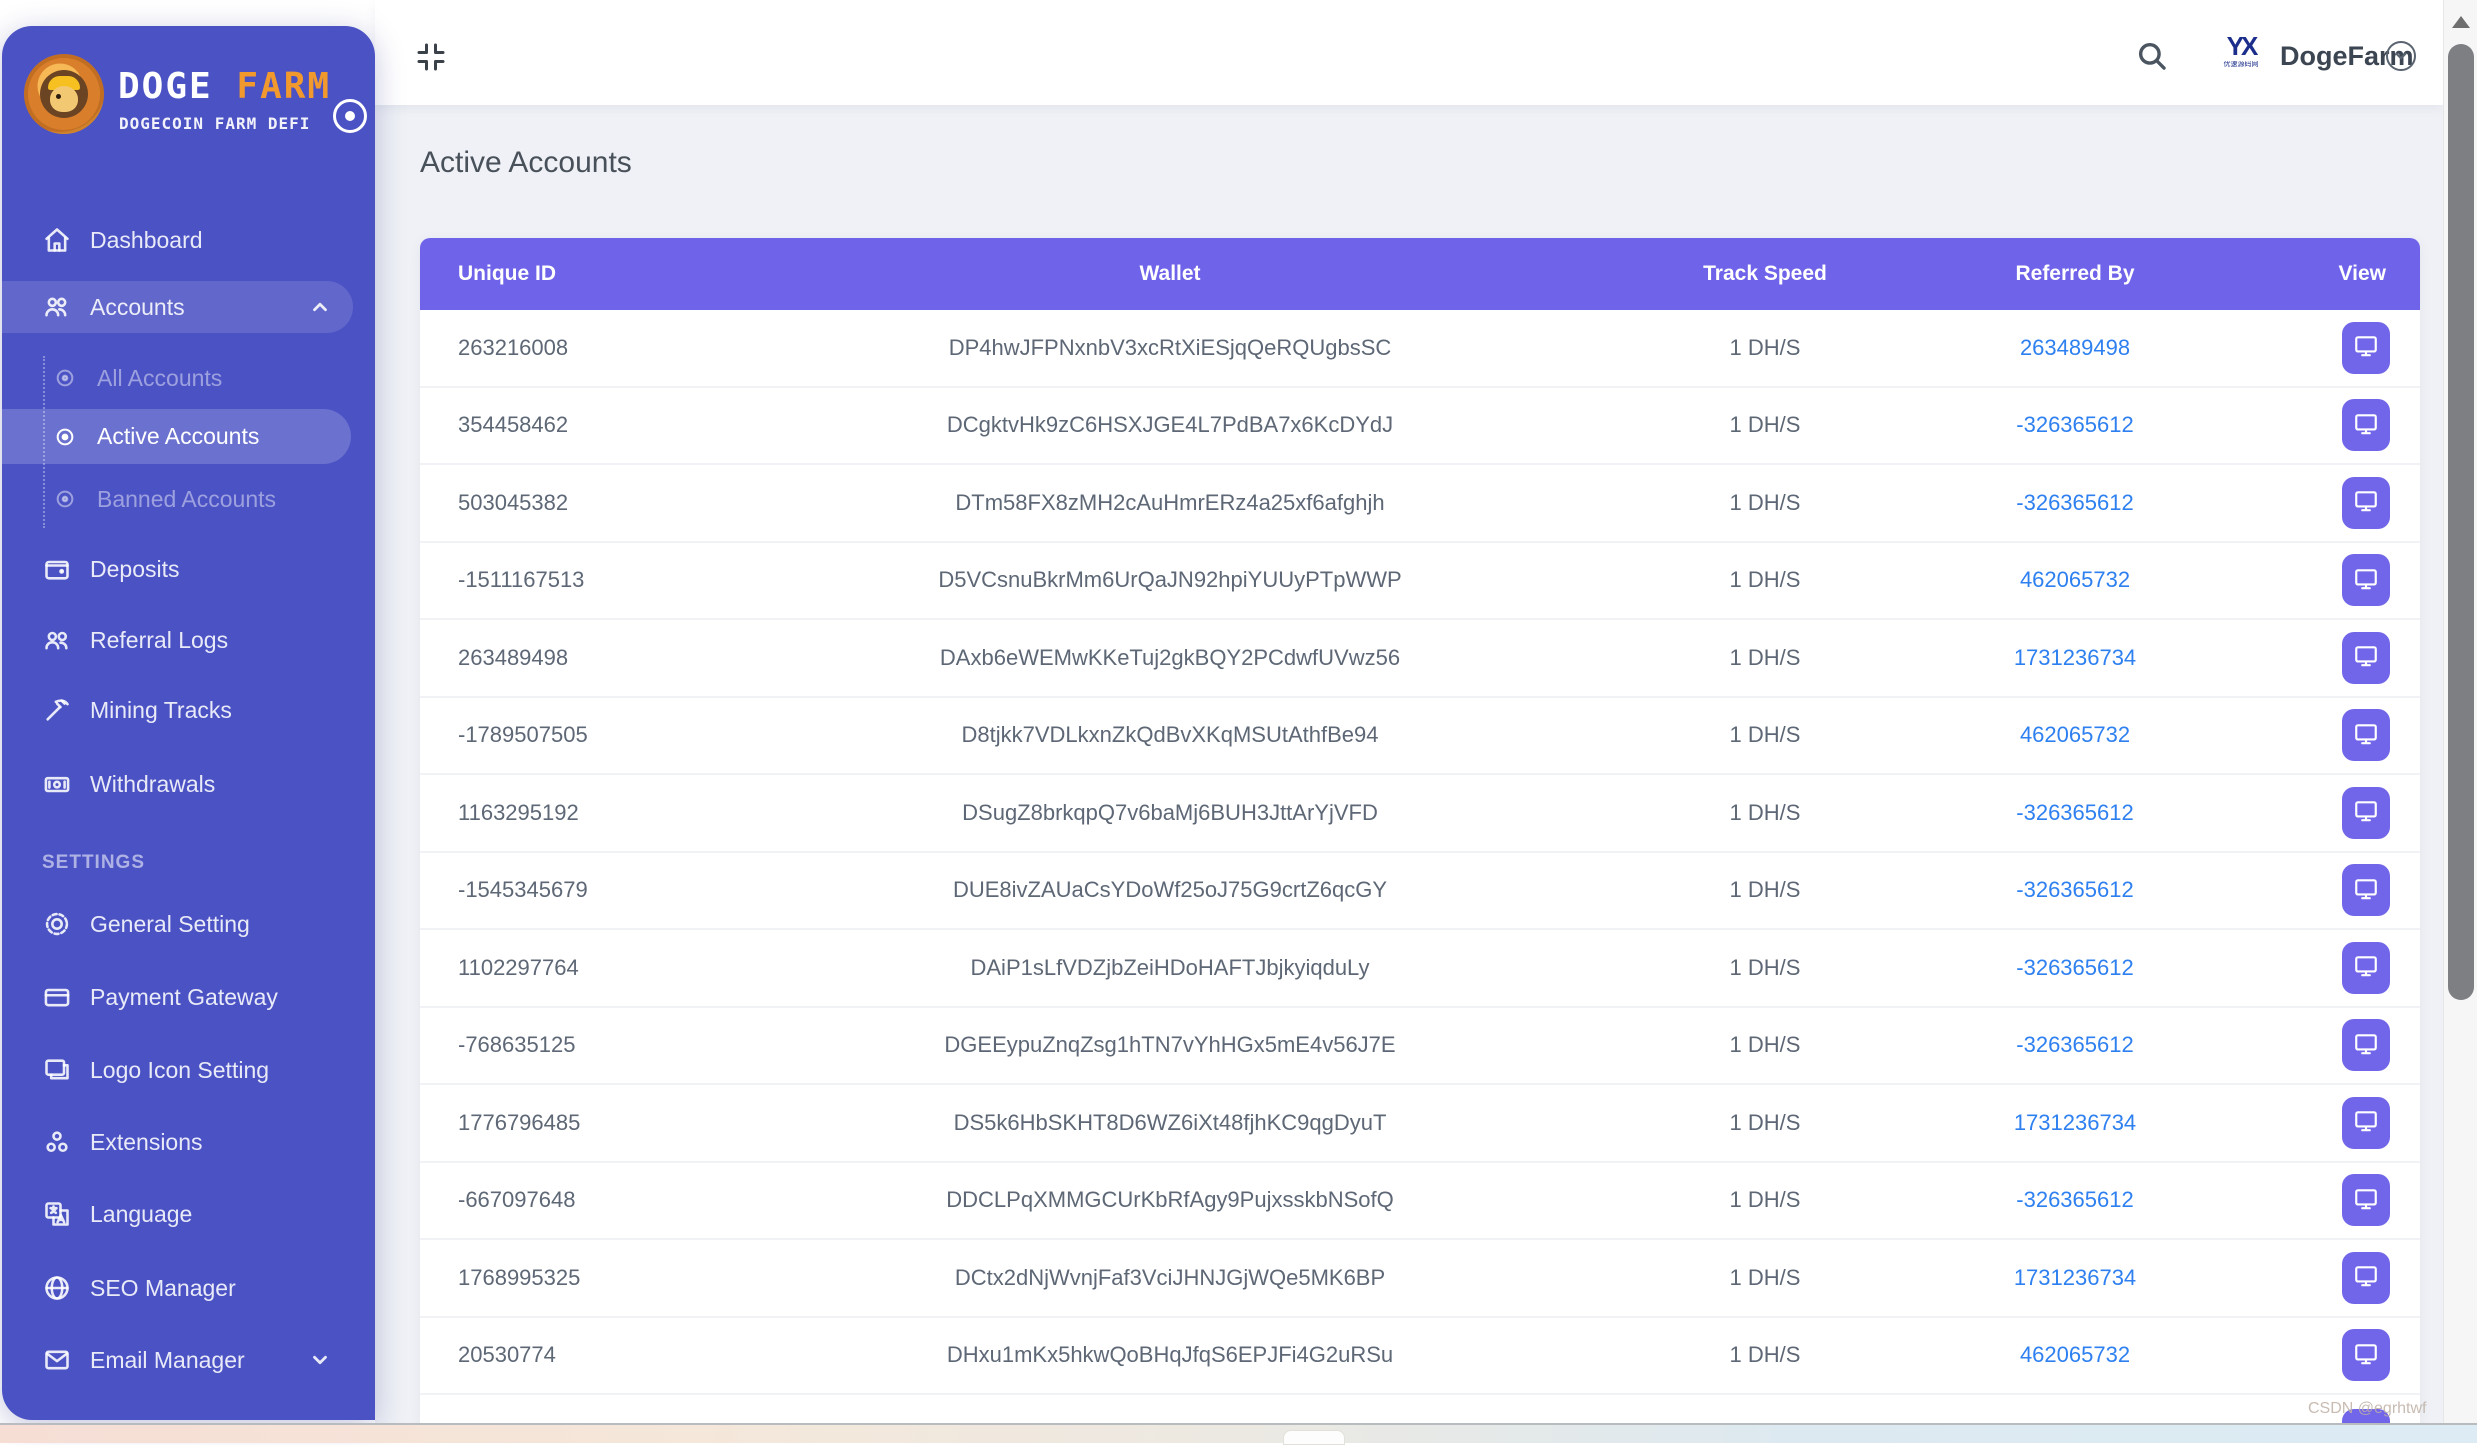 The height and width of the screenshot is (1445, 2477). I want to click on column-header-view: View, so click(2362, 273).